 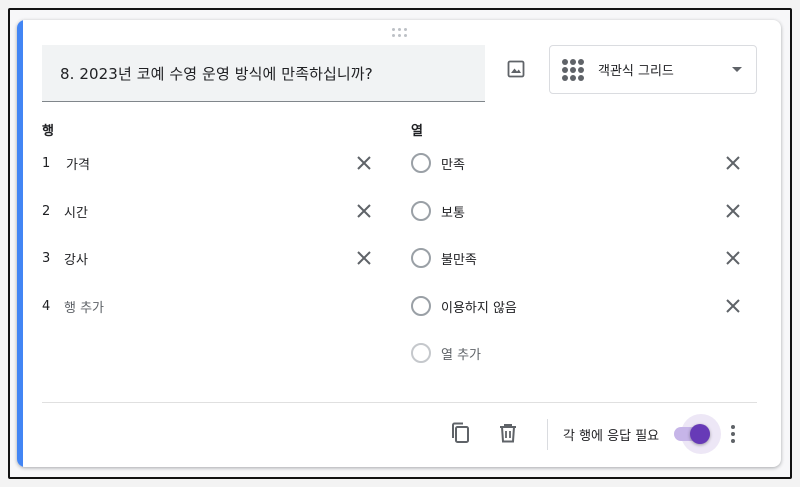 What do you see at coordinates (46, 163) in the screenshot?
I see `row-number: 1` at bounding box center [46, 163].